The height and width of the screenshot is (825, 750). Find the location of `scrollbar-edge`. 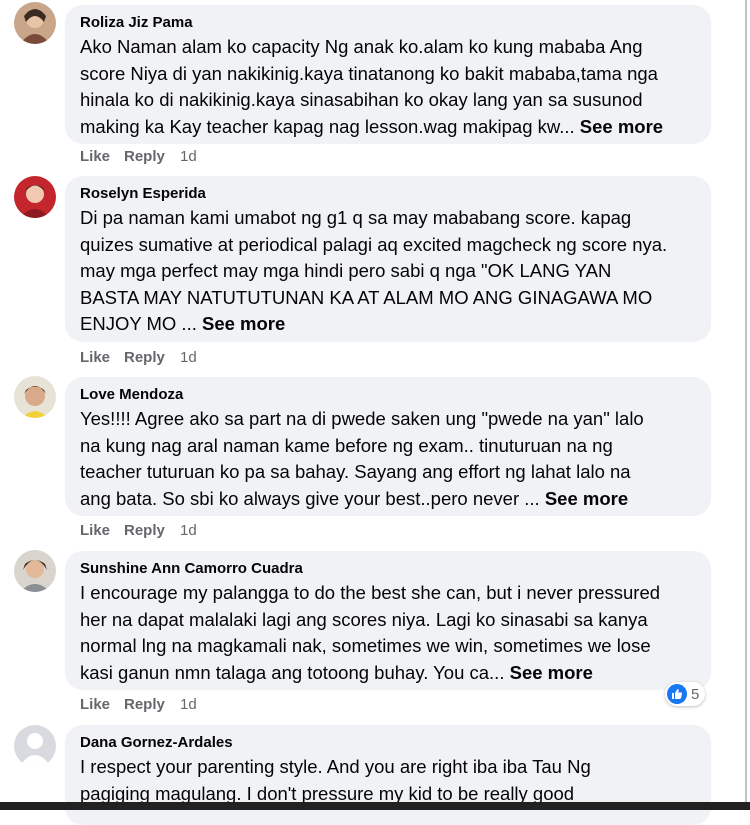

scrollbar-edge is located at coordinates (746, 405).